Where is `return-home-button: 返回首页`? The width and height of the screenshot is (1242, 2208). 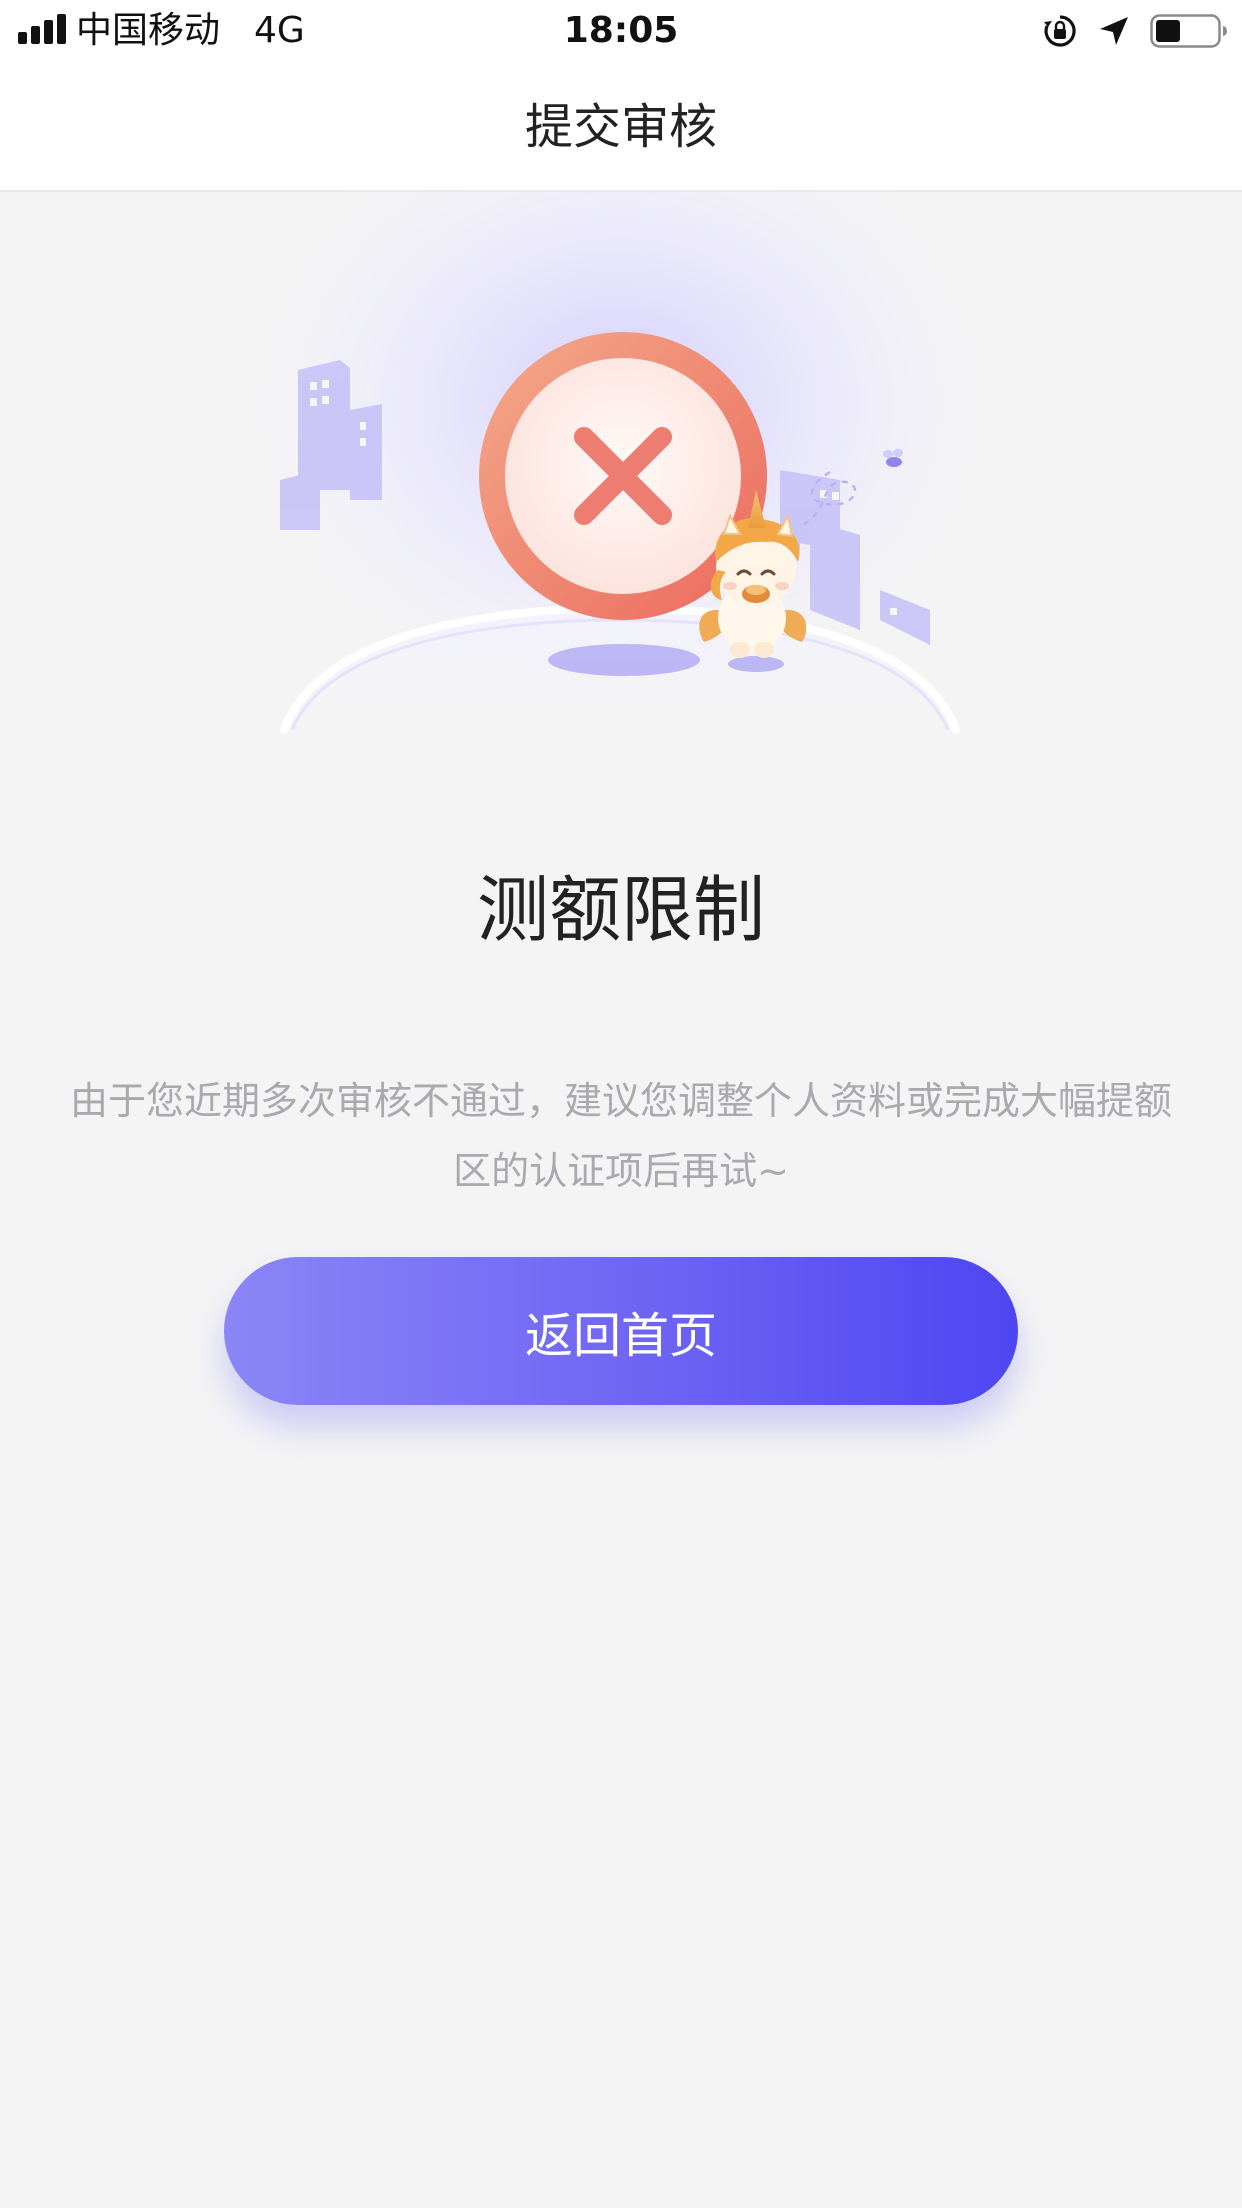 return-home-button: 返回首页 is located at coordinates (621, 1331).